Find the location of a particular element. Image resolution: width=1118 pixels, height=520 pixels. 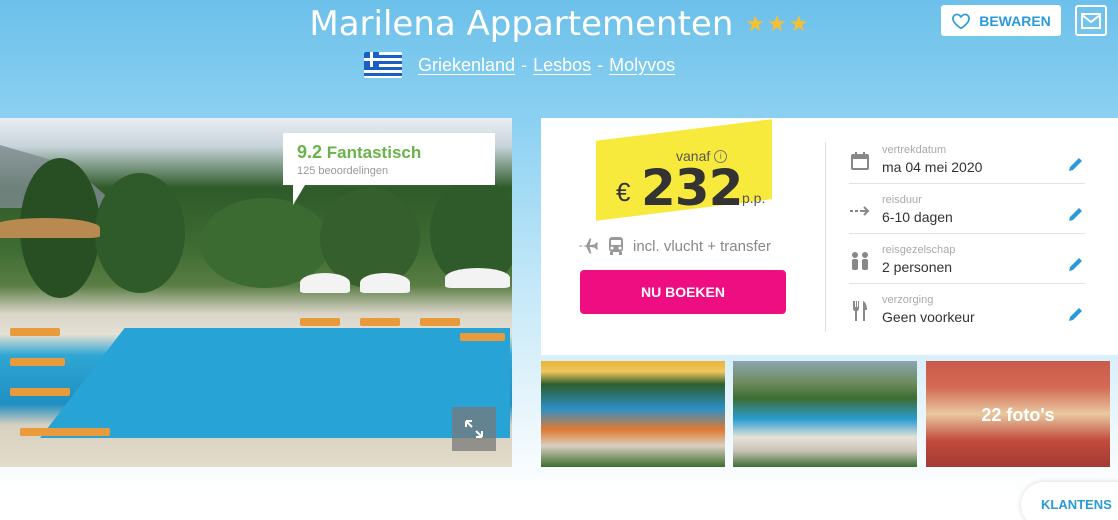

review-score: 9.2 Fantastisch is located at coordinates (389, 152).